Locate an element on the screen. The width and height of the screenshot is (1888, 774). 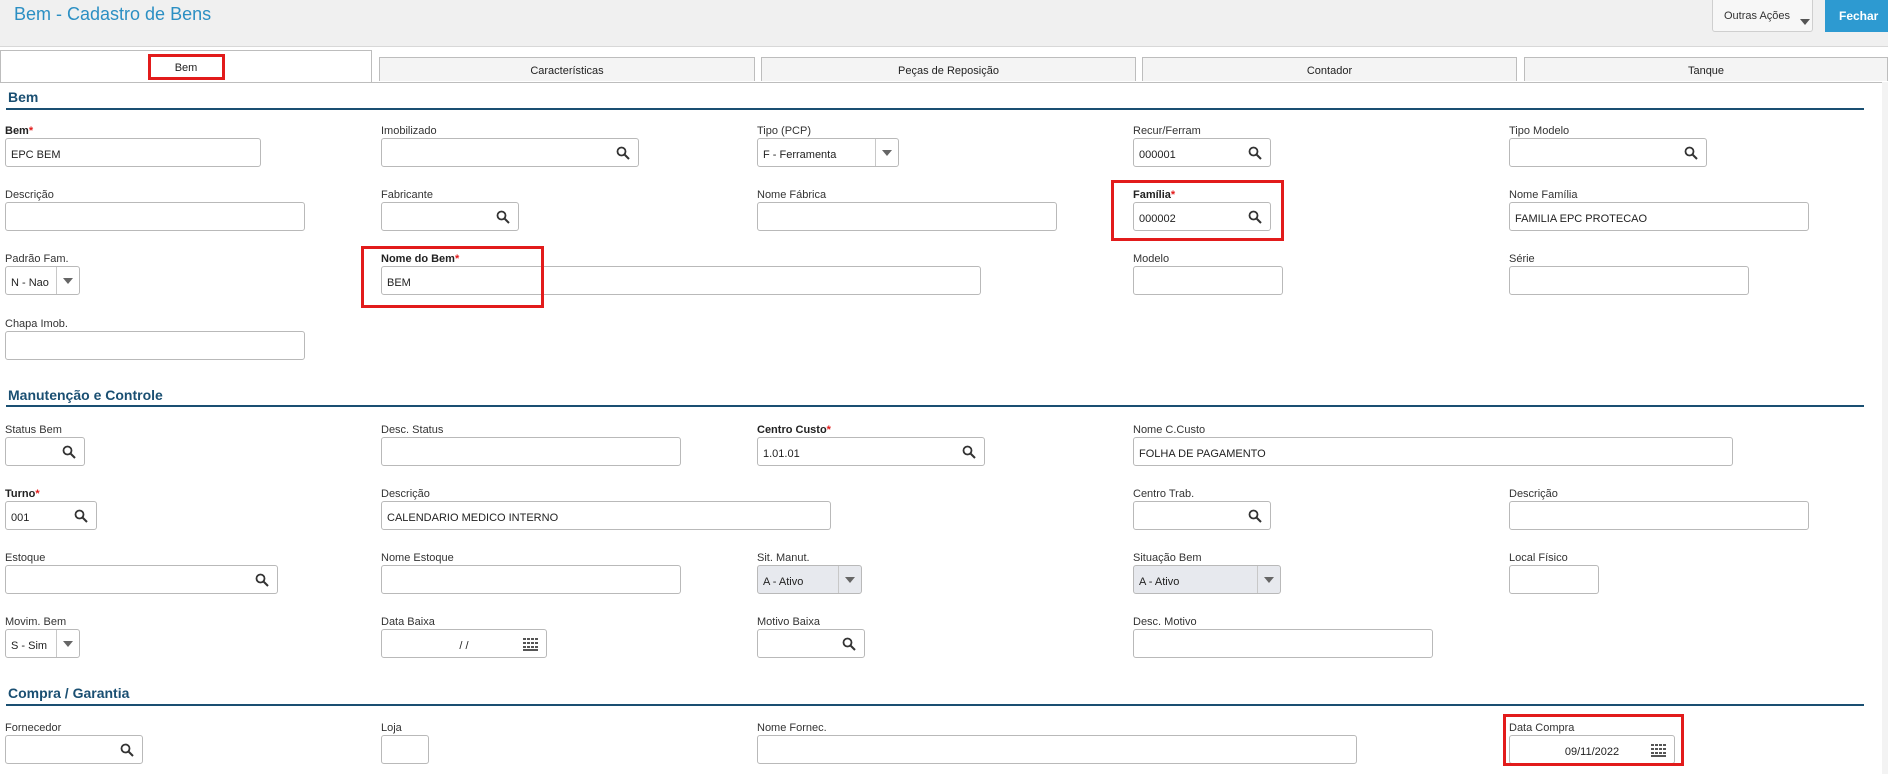
sit-manut-select: A - Ativo is located at coordinates (809, 579).